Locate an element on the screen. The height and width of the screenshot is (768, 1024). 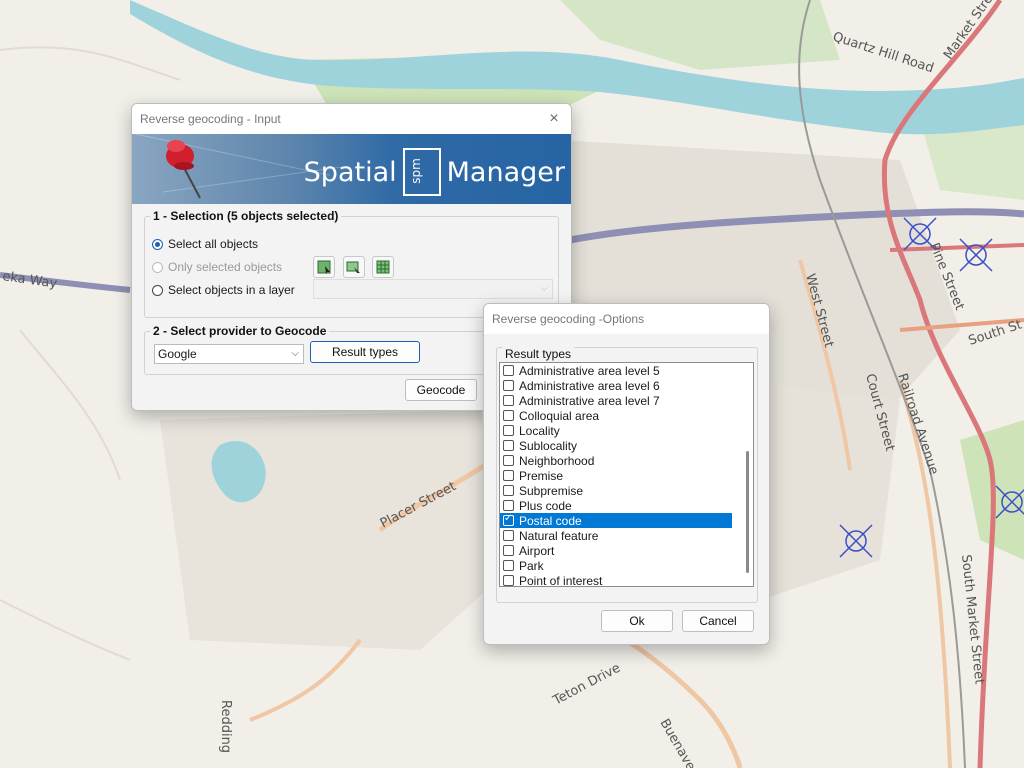
table-grid-icon is located at coordinates (383, 267).